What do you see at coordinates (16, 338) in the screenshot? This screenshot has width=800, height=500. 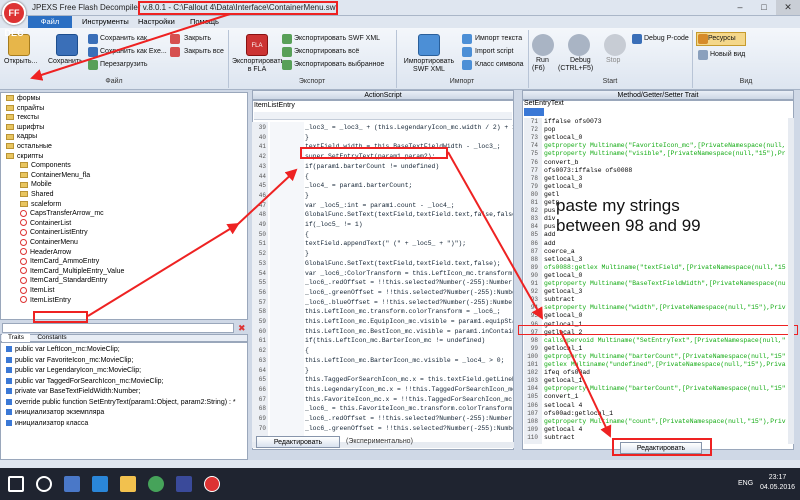 I see `tab-traits: Traits` at bounding box center [16, 338].